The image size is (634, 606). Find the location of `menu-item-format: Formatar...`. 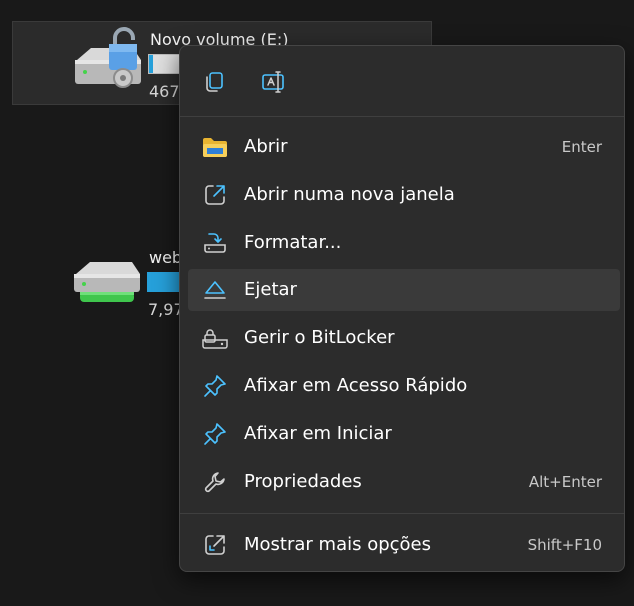

menu-item-format: Formatar... is located at coordinates (404, 243).